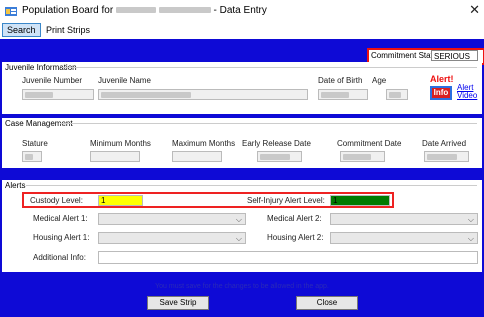 This screenshot has width=484, height=317. What do you see at coordinates (444, 143) in the screenshot?
I see `date-arrived-label: Date Arrived` at bounding box center [444, 143].